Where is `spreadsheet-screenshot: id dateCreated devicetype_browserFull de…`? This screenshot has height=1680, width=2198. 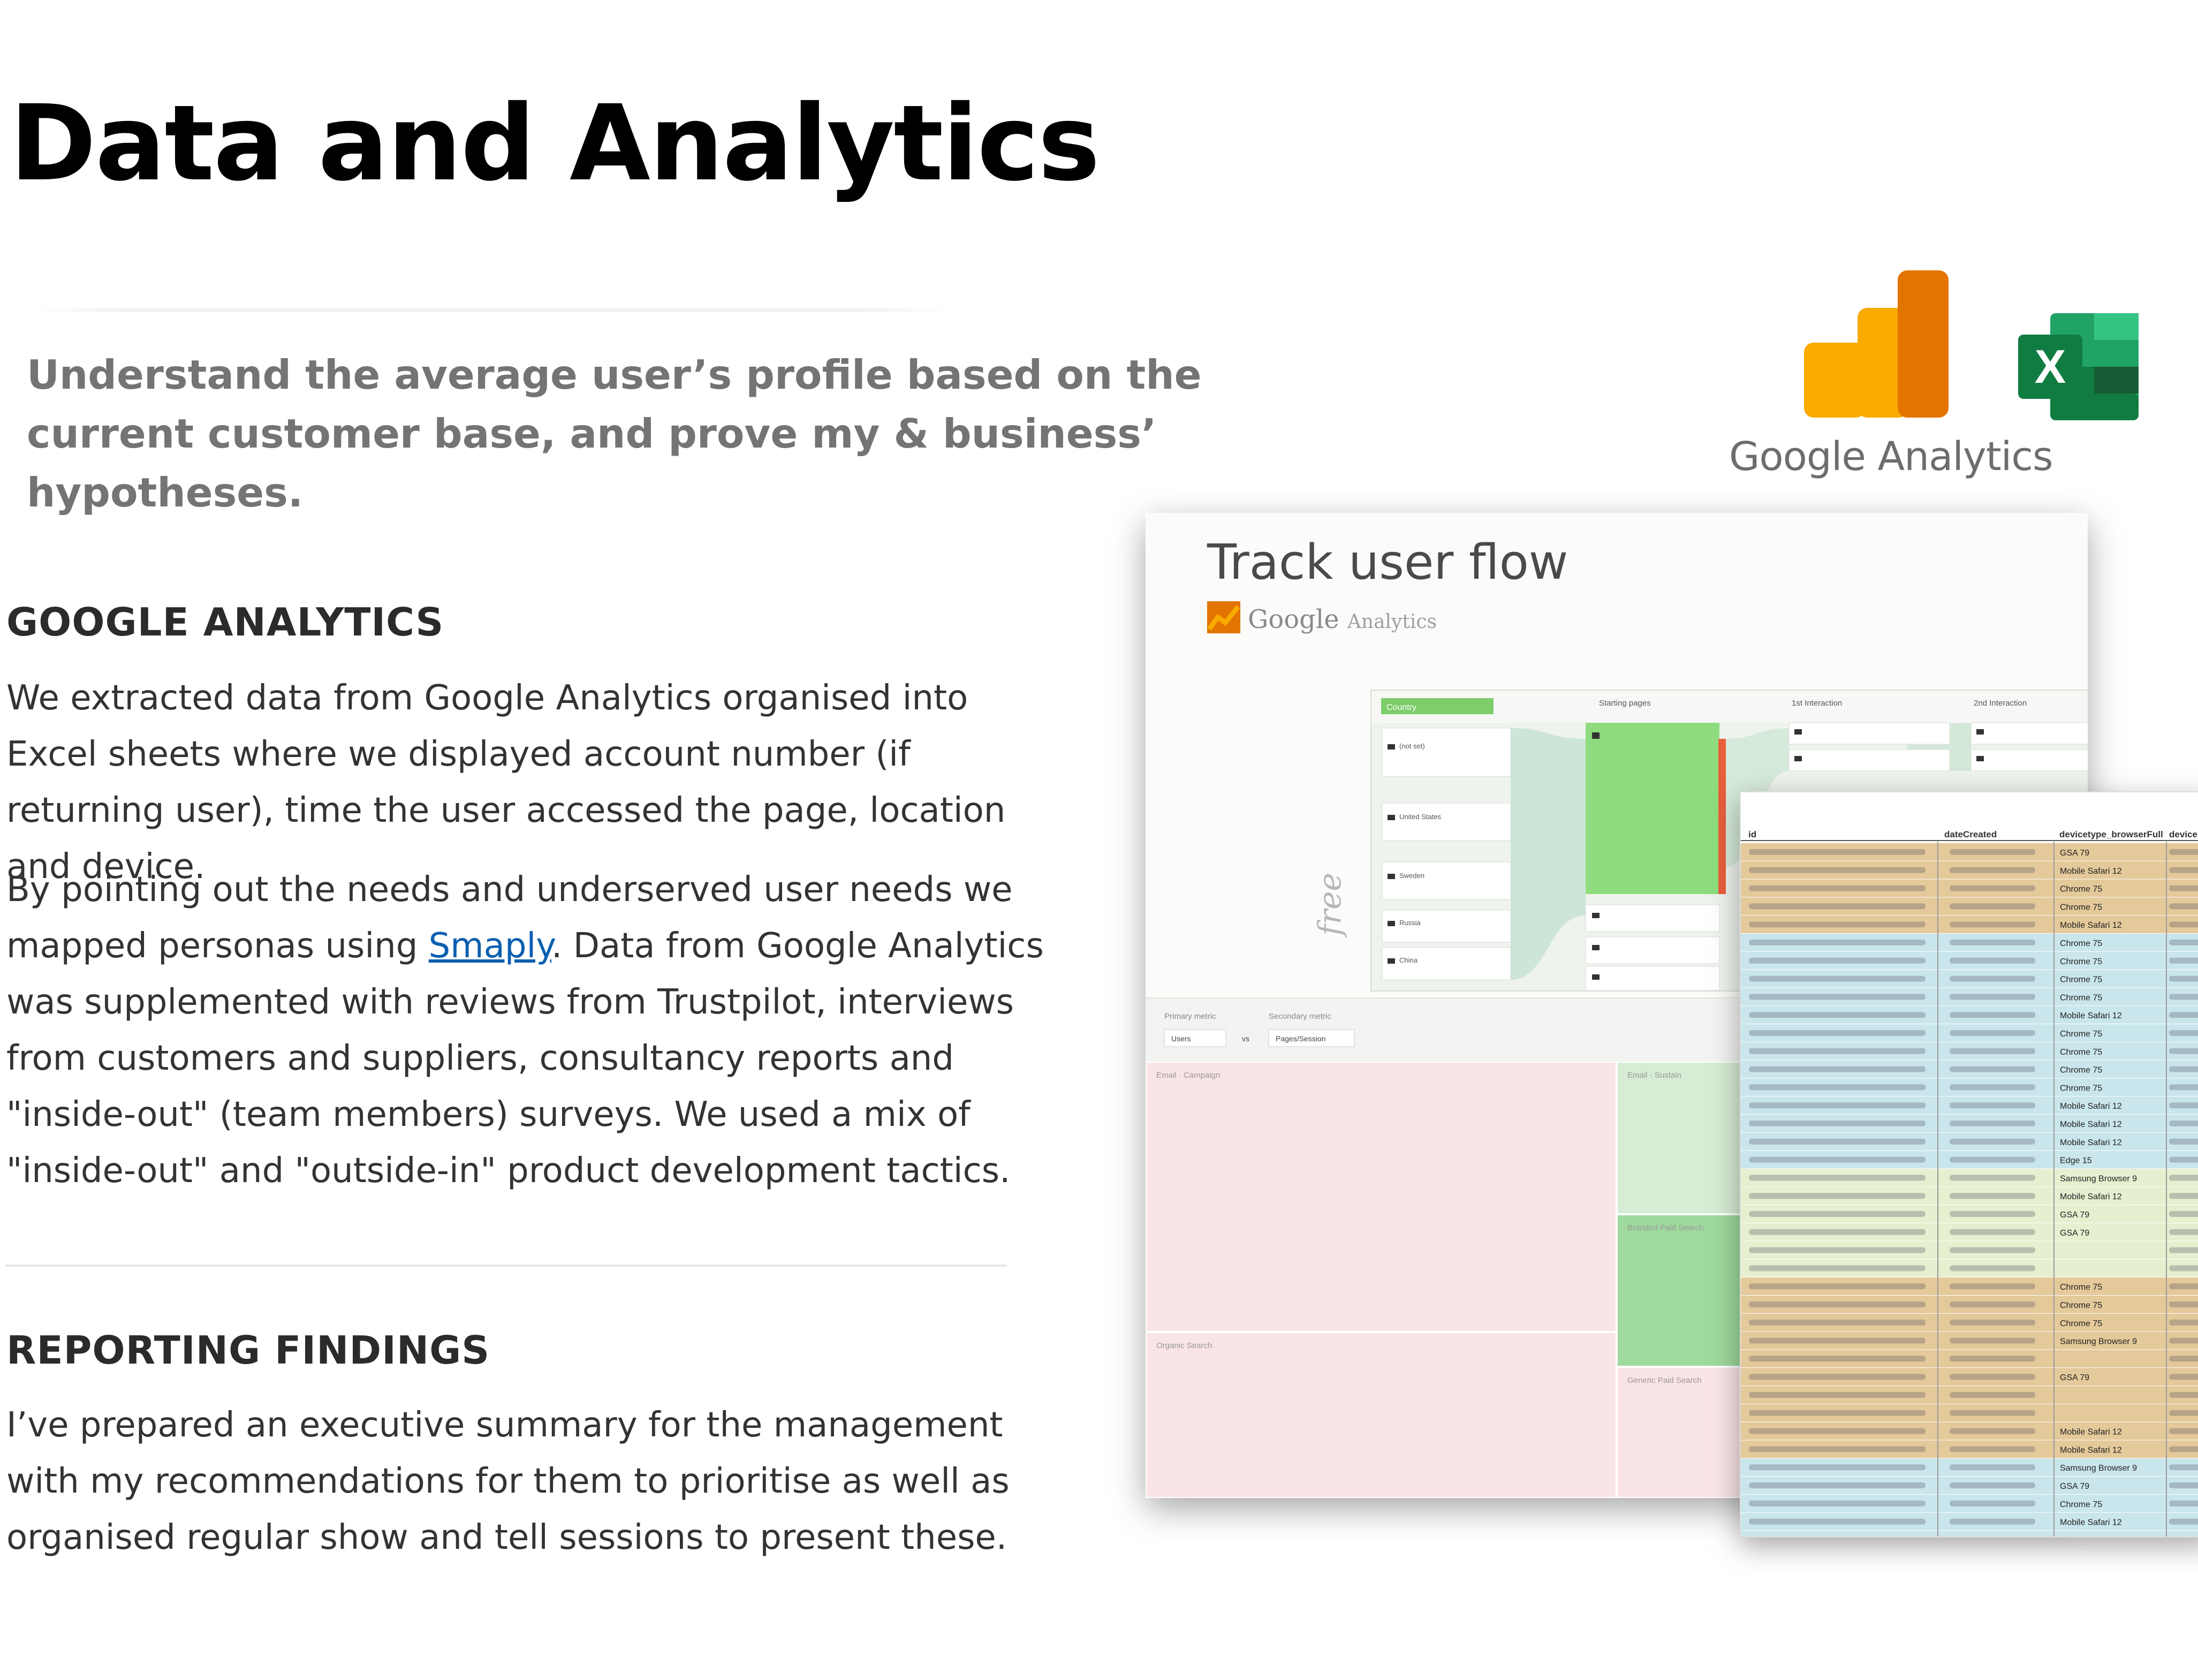
spreadsheet-screenshot: id dateCreated devicetype_browserFull de… is located at coordinates (1969, 1164).